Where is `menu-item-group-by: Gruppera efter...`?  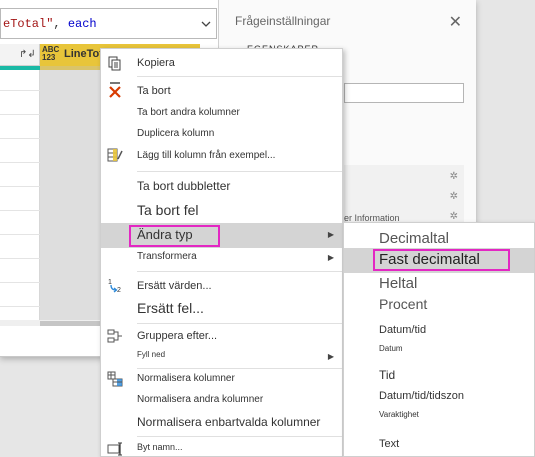 menu-item-group-by: Gruppera efter... is located at coordinates (221, 336).